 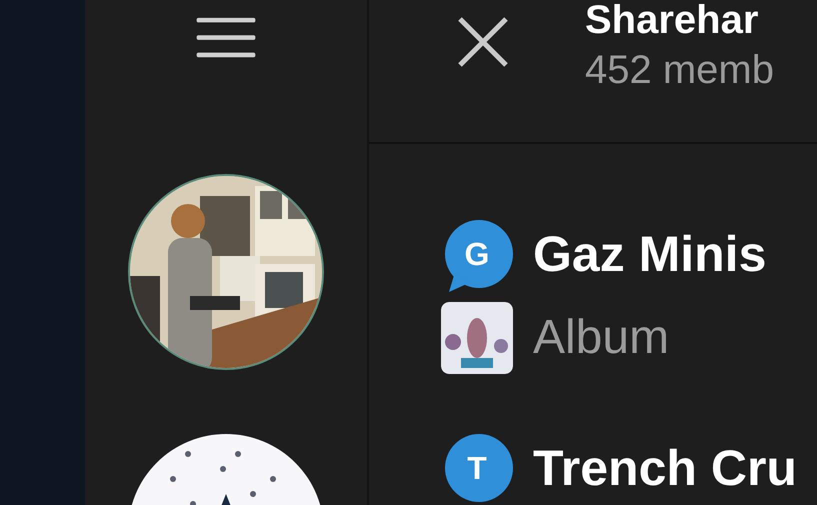 What do you see at coordinates (665, 468) in the screenshot?
I see `chat-name: Trench Cru` at bounding box center [665, 468].